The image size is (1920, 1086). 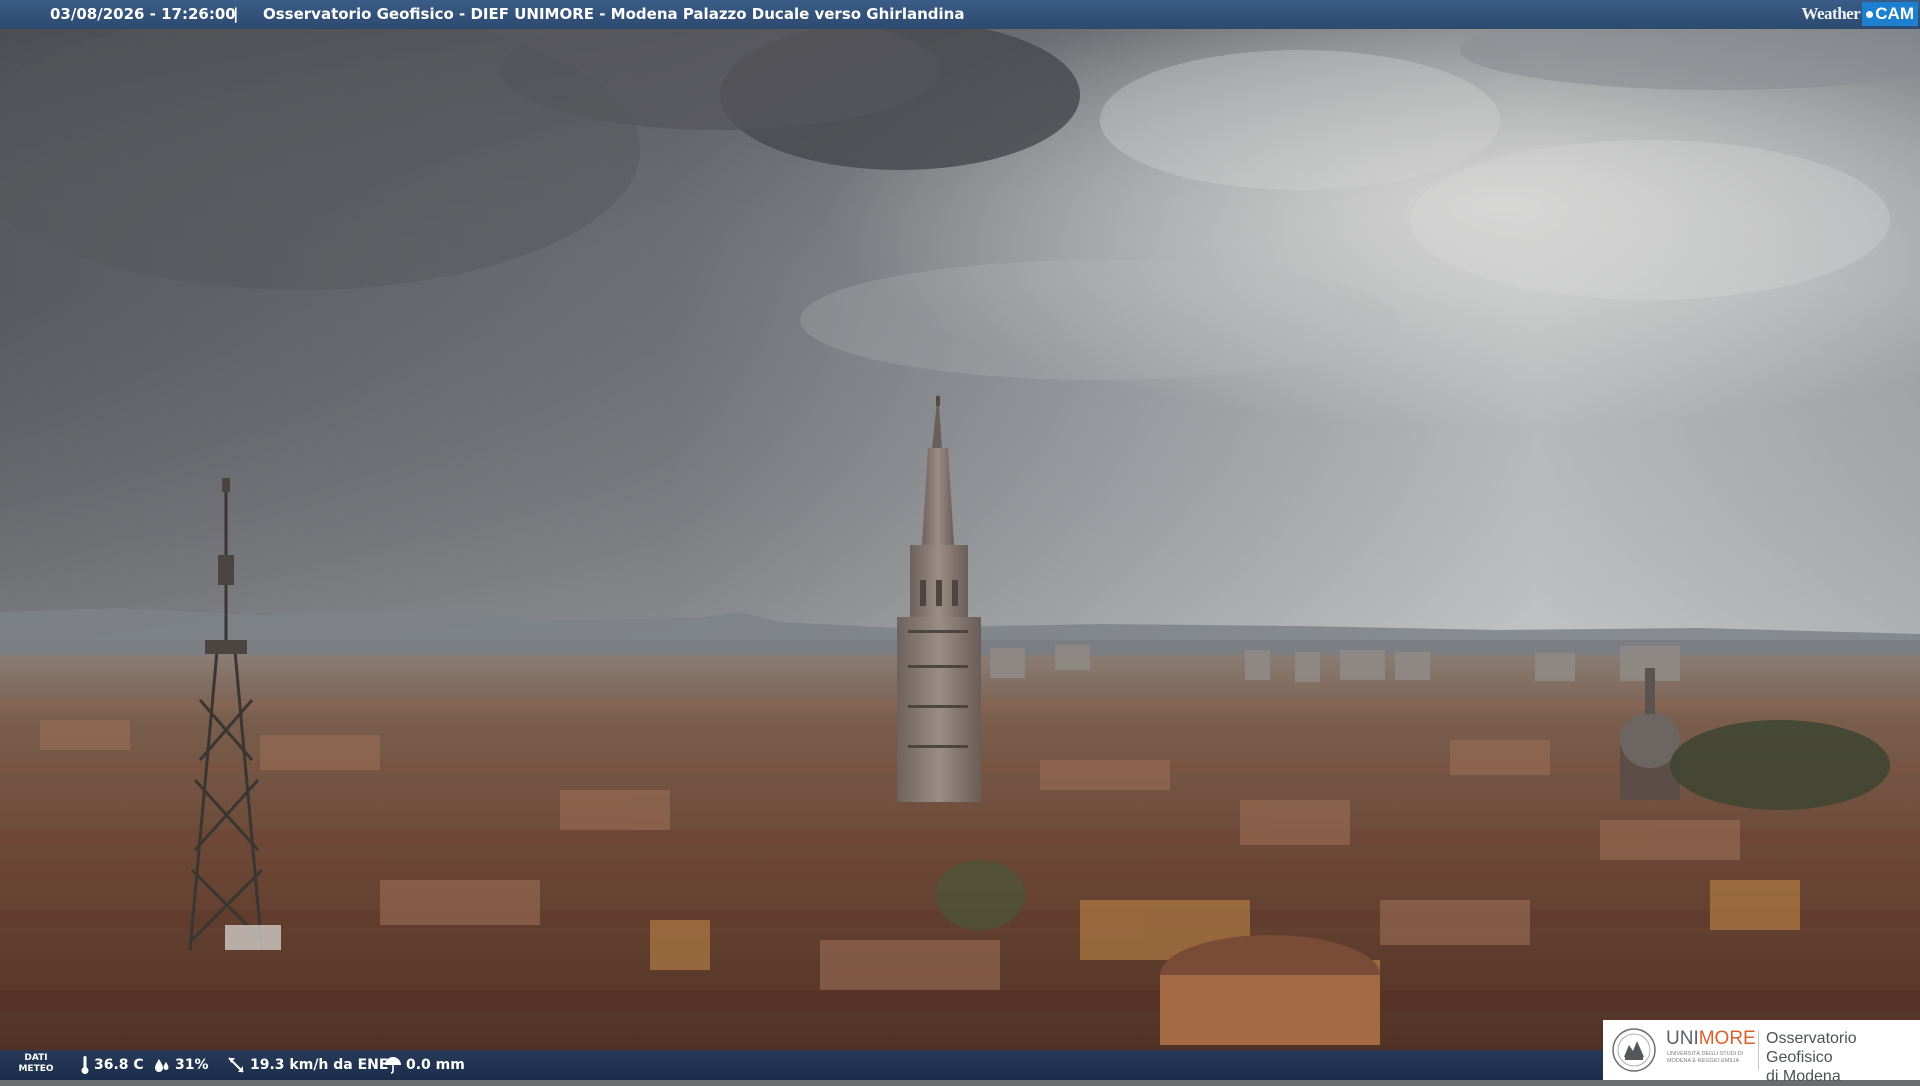 I want to click on timestamp: 03/08/2026 - 17:26:00, so click(x=143, y=14).